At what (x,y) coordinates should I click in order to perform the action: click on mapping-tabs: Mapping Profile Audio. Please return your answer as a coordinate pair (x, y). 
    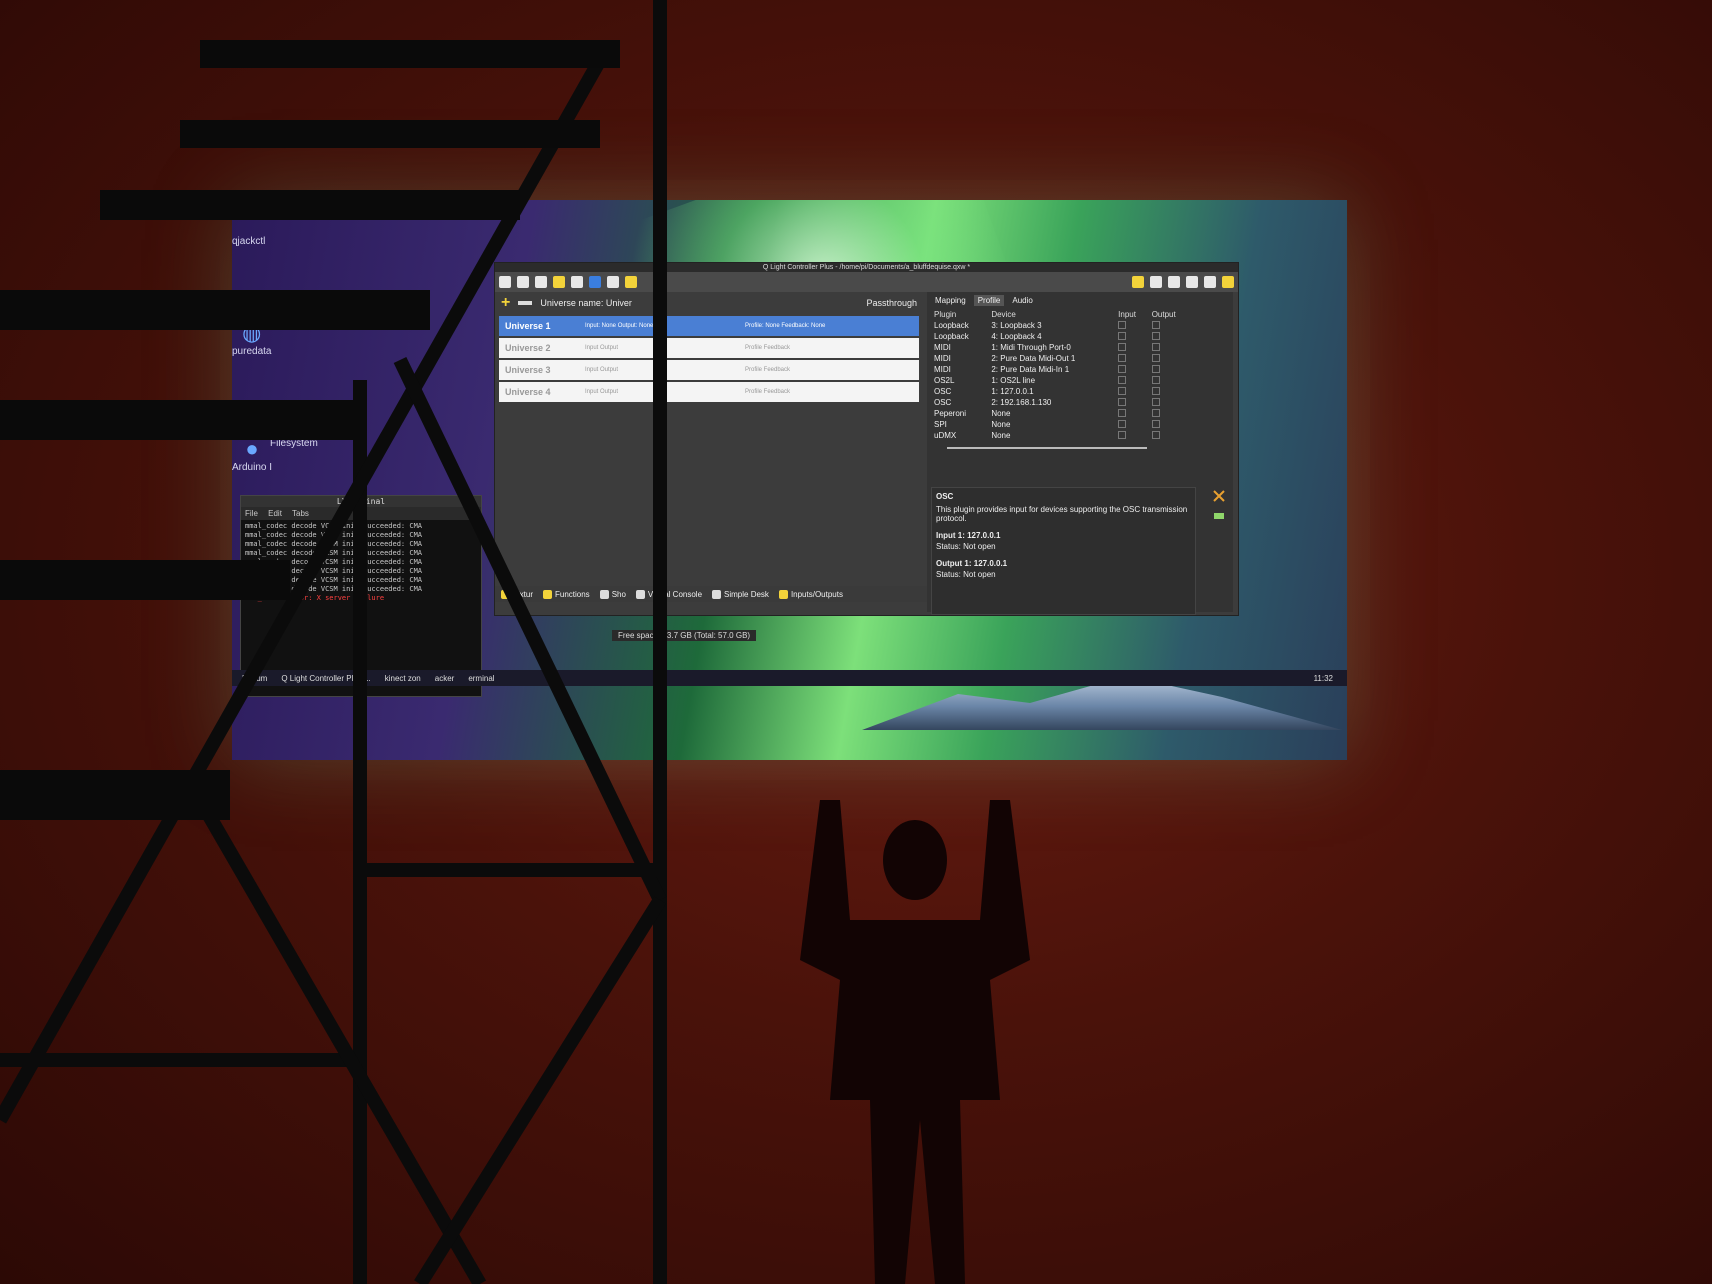
    Looking at the image, I should click on (1080, 300).